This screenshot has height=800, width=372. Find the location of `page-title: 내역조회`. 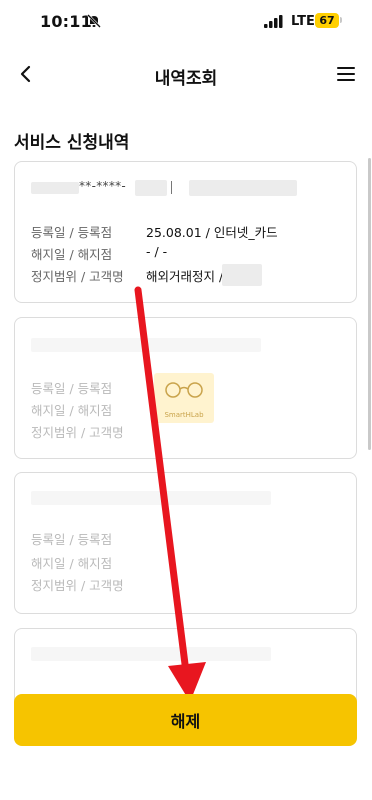

page-title: 내역조회 is located at coordinates (186, 79).